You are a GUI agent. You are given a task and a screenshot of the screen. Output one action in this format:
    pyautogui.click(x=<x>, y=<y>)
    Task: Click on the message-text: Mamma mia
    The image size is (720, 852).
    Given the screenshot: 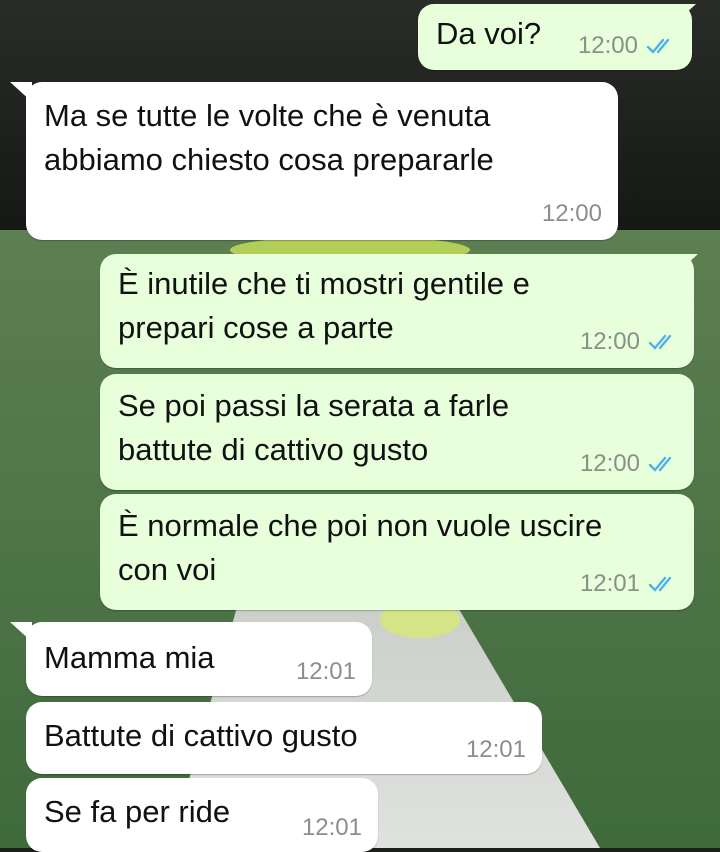 What is the action you would take?
    pyautogui.click(x=129, y=657)
    